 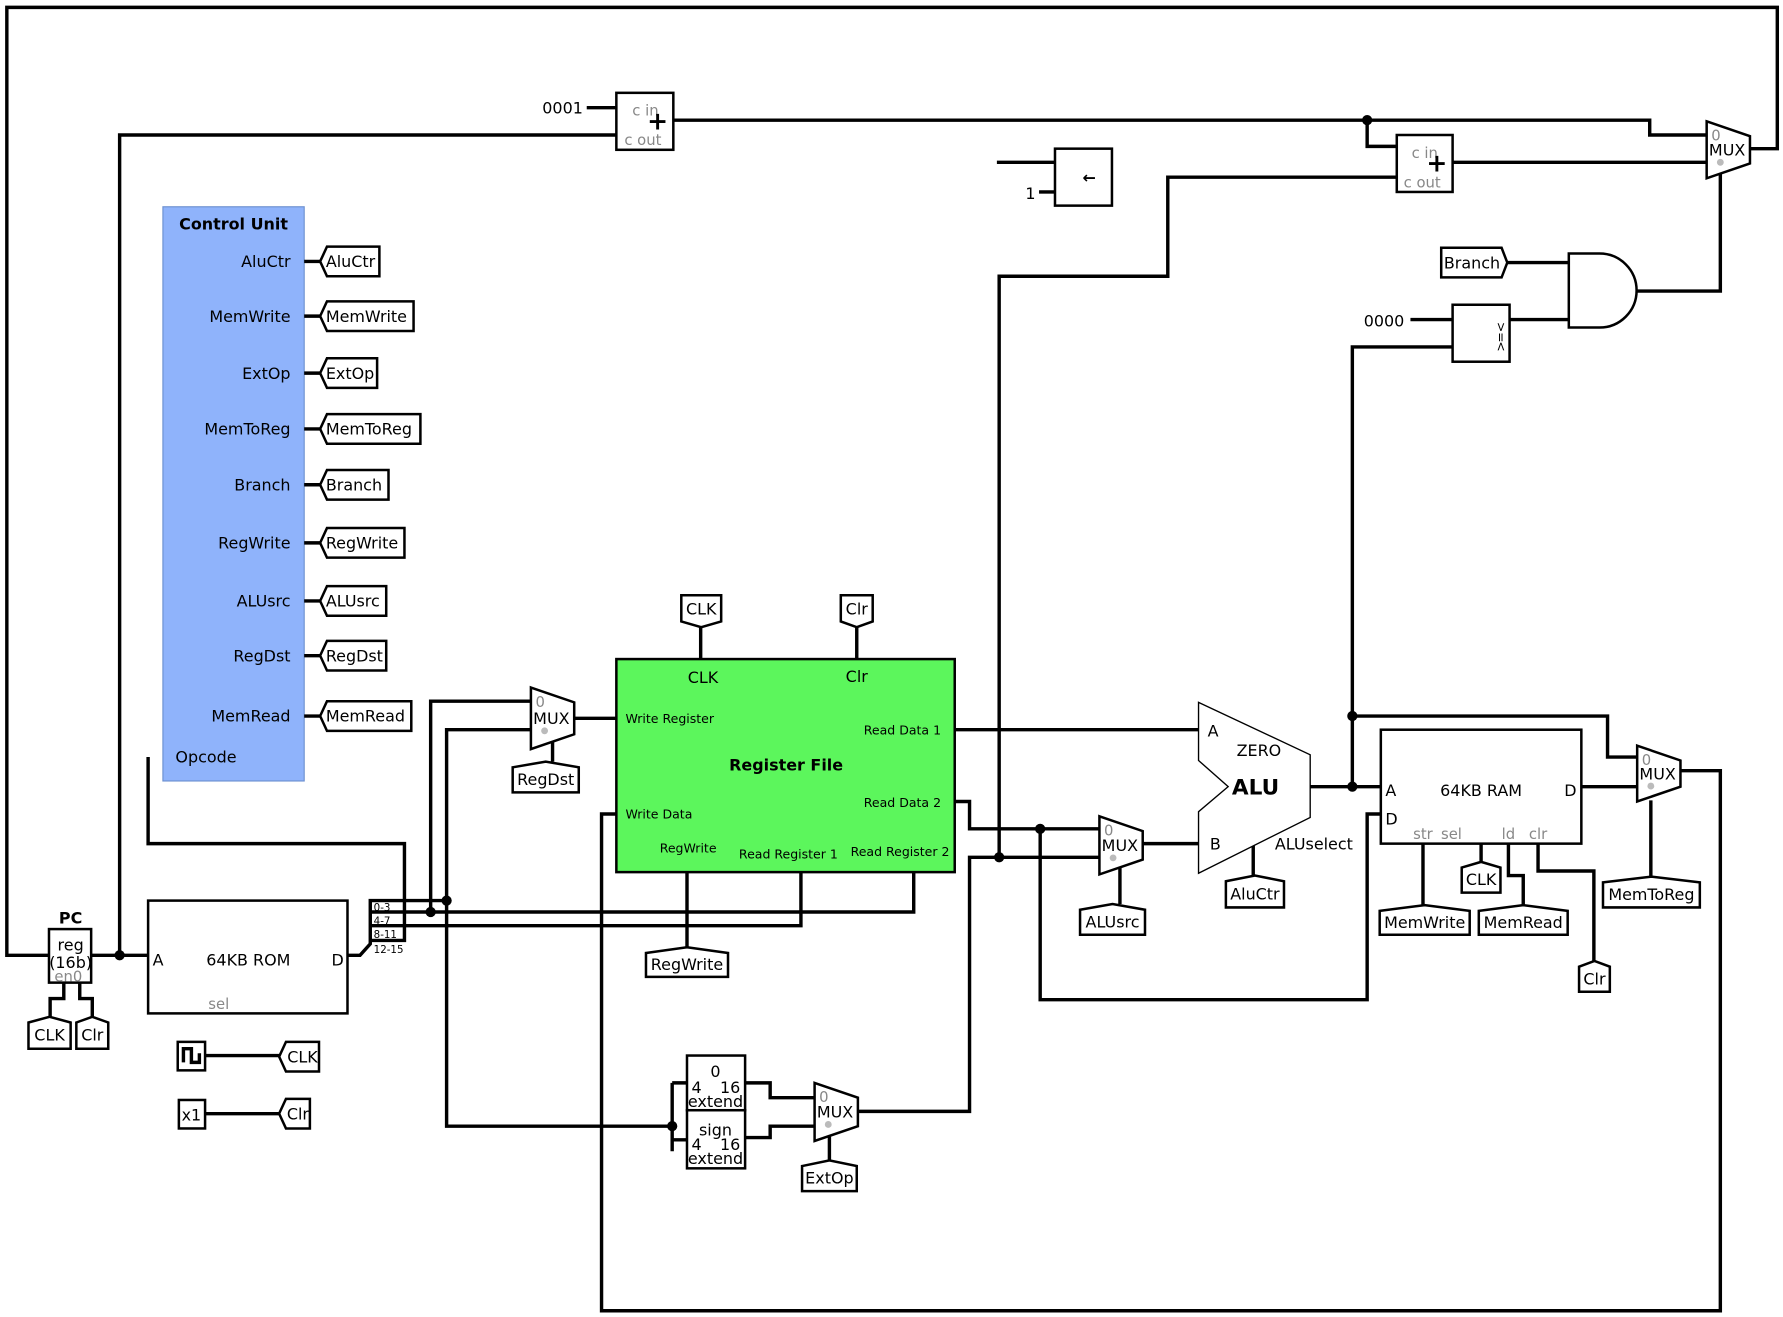 What do you see at coordinates (716, 1083) in the screenshot?
I see `zero-extender: 0 4 16 extend` at bounding box center [716, 1083].